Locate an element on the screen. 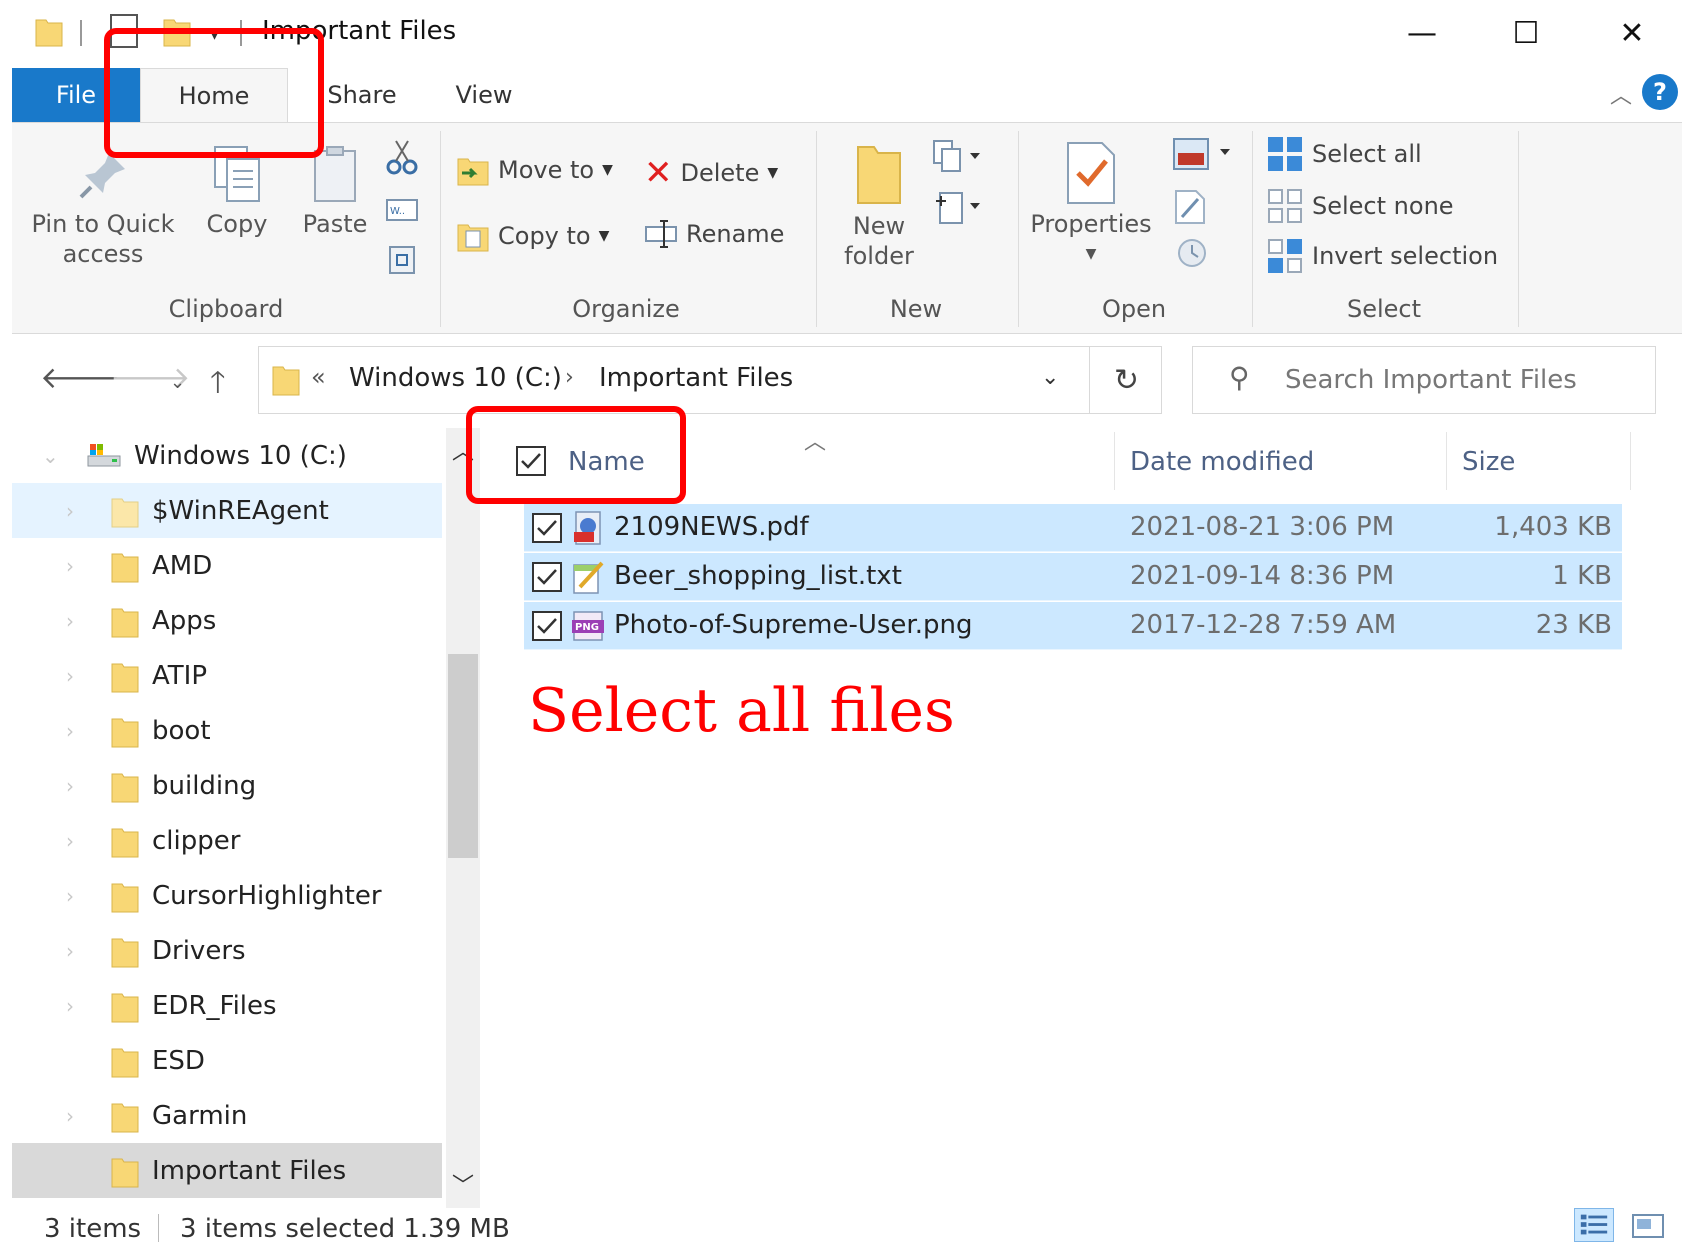 Image resolution: width=1682 pixels, height=1245 pixels. copy-to-button: Copy to ▼ is located at coordinates (532, 236).